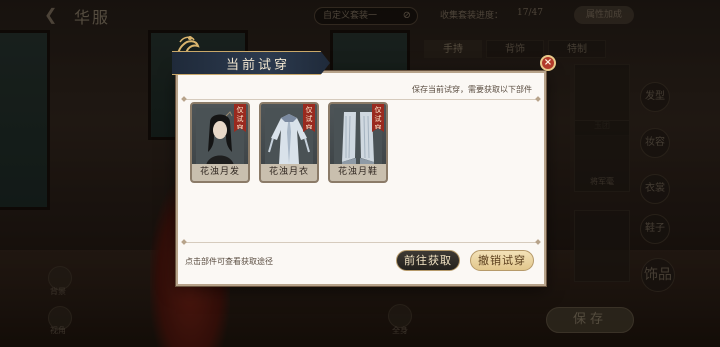  I want to click on piece-name: 花浊月发, so click(220, 172).